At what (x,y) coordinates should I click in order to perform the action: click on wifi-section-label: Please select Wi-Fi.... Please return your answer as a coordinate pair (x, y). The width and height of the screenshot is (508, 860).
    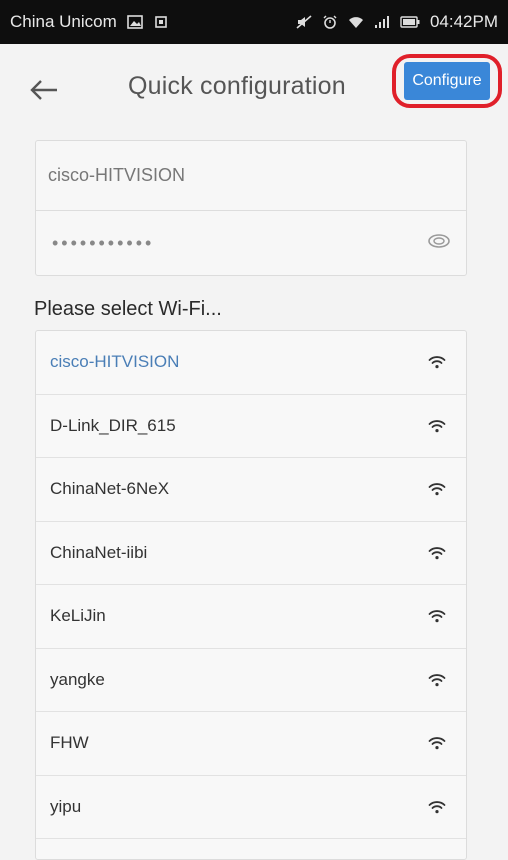
    Looking at the image, I should click on (128, 309).